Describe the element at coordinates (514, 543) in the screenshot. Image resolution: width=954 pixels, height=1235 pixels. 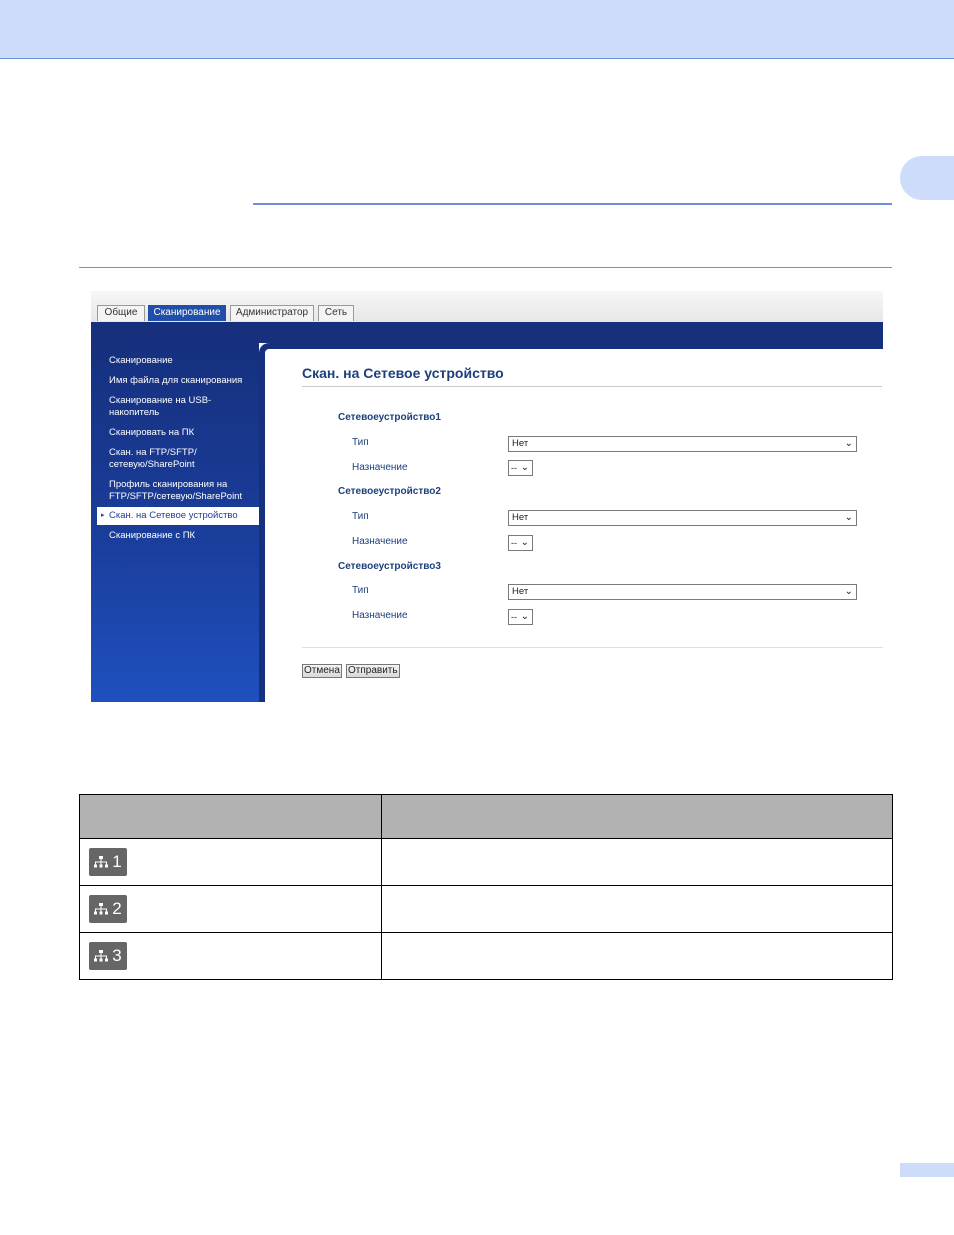
I see `device2-dest-value: --` at that location.